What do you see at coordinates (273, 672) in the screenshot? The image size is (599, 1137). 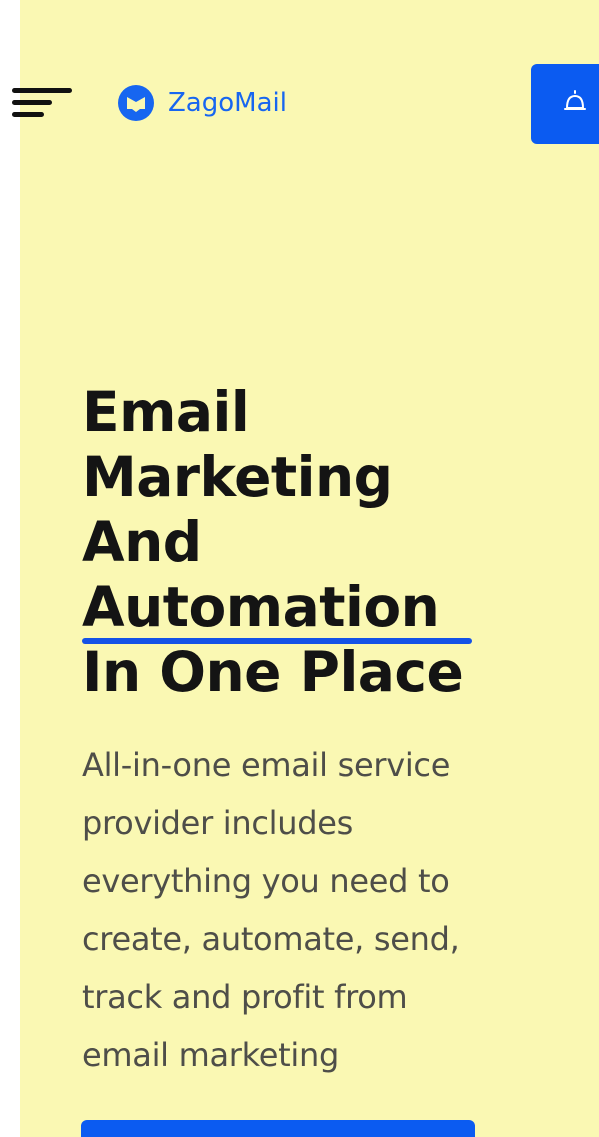 I see `headline-line-5: In One Place` at bounding box center [273, 672].